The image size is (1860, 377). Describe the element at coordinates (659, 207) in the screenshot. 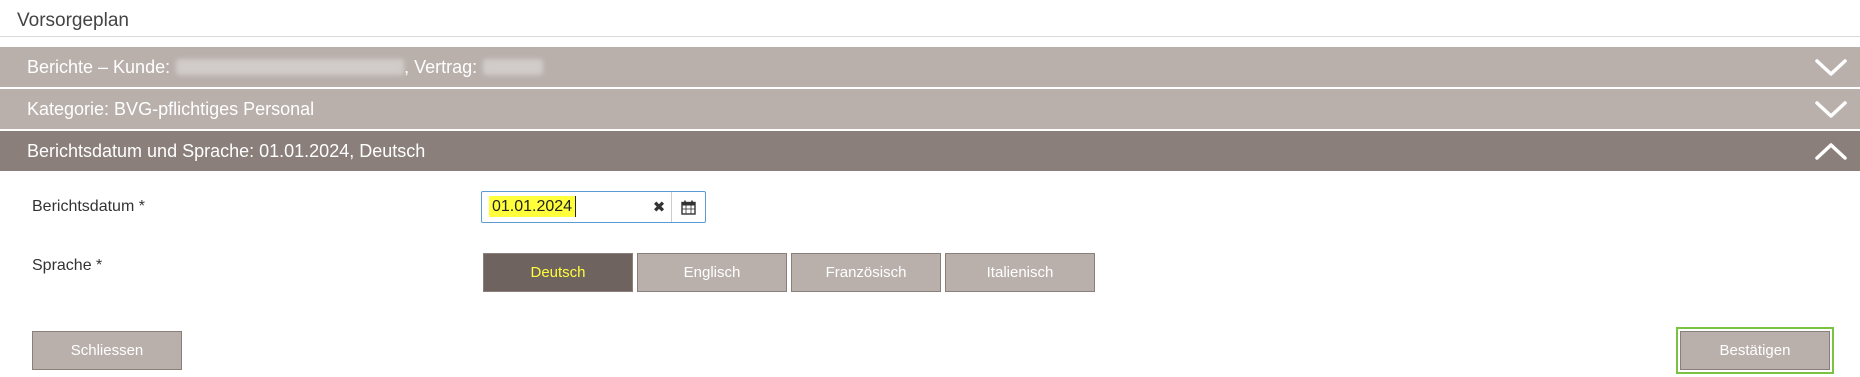

I see `clear-icon: ✖` at that location.